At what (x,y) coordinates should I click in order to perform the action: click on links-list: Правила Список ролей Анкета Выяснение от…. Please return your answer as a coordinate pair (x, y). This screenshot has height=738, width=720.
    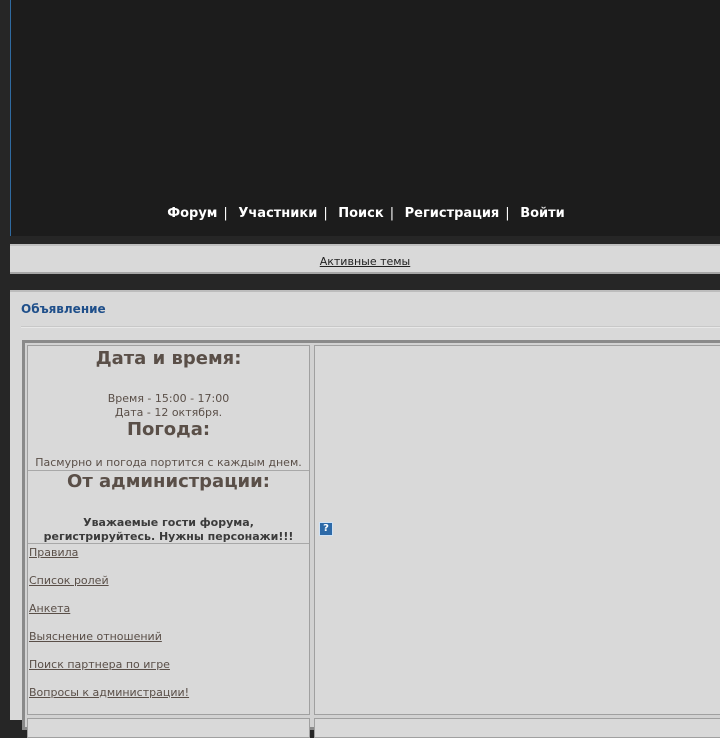
    Looking at the image, I should click on (109, 630).